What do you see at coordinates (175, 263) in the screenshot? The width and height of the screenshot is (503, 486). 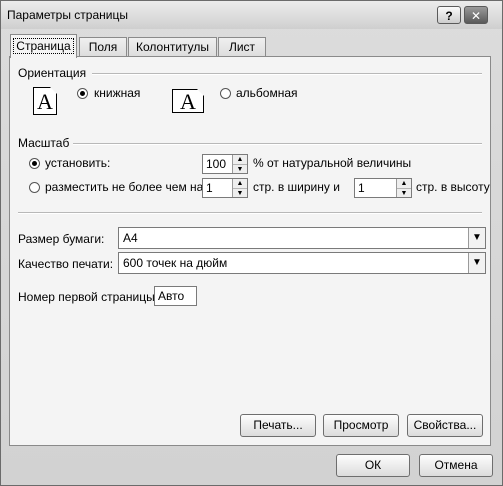 I see `print-quality-value: 600 точек на дюйм` at bounding box center [175, 263].